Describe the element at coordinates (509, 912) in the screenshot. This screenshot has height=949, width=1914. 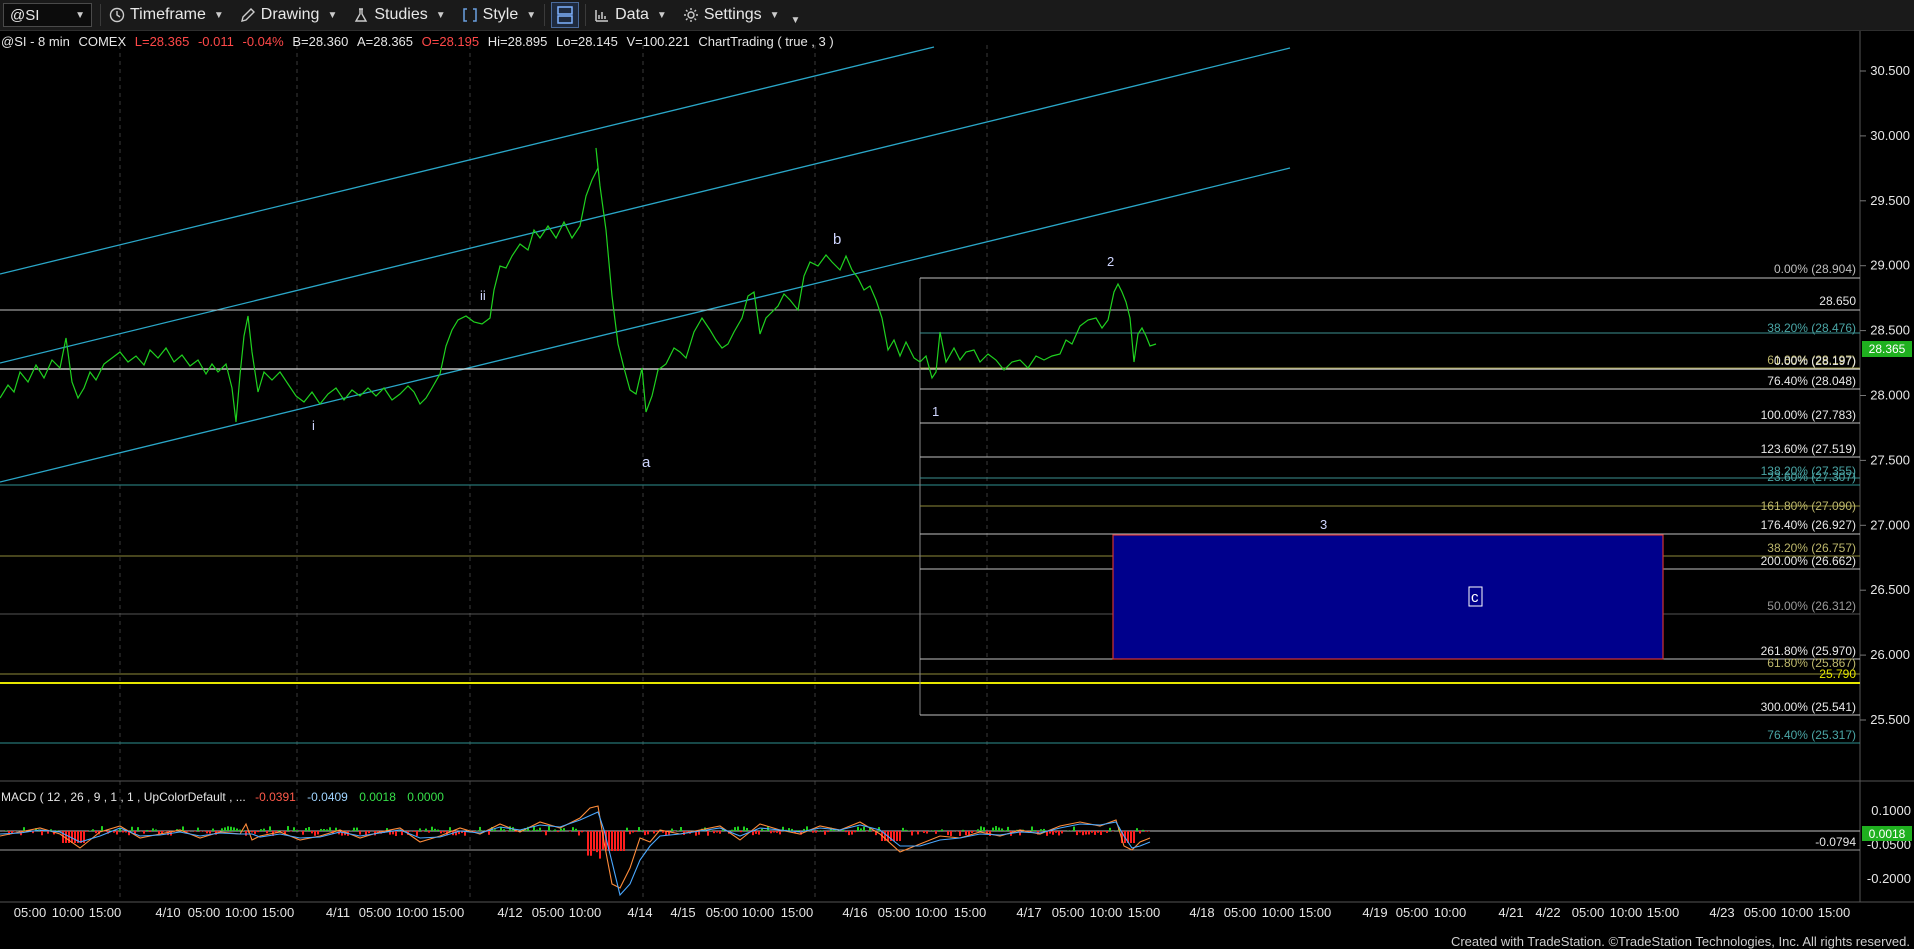
I see `time-tick-label: 4/12` at that location.